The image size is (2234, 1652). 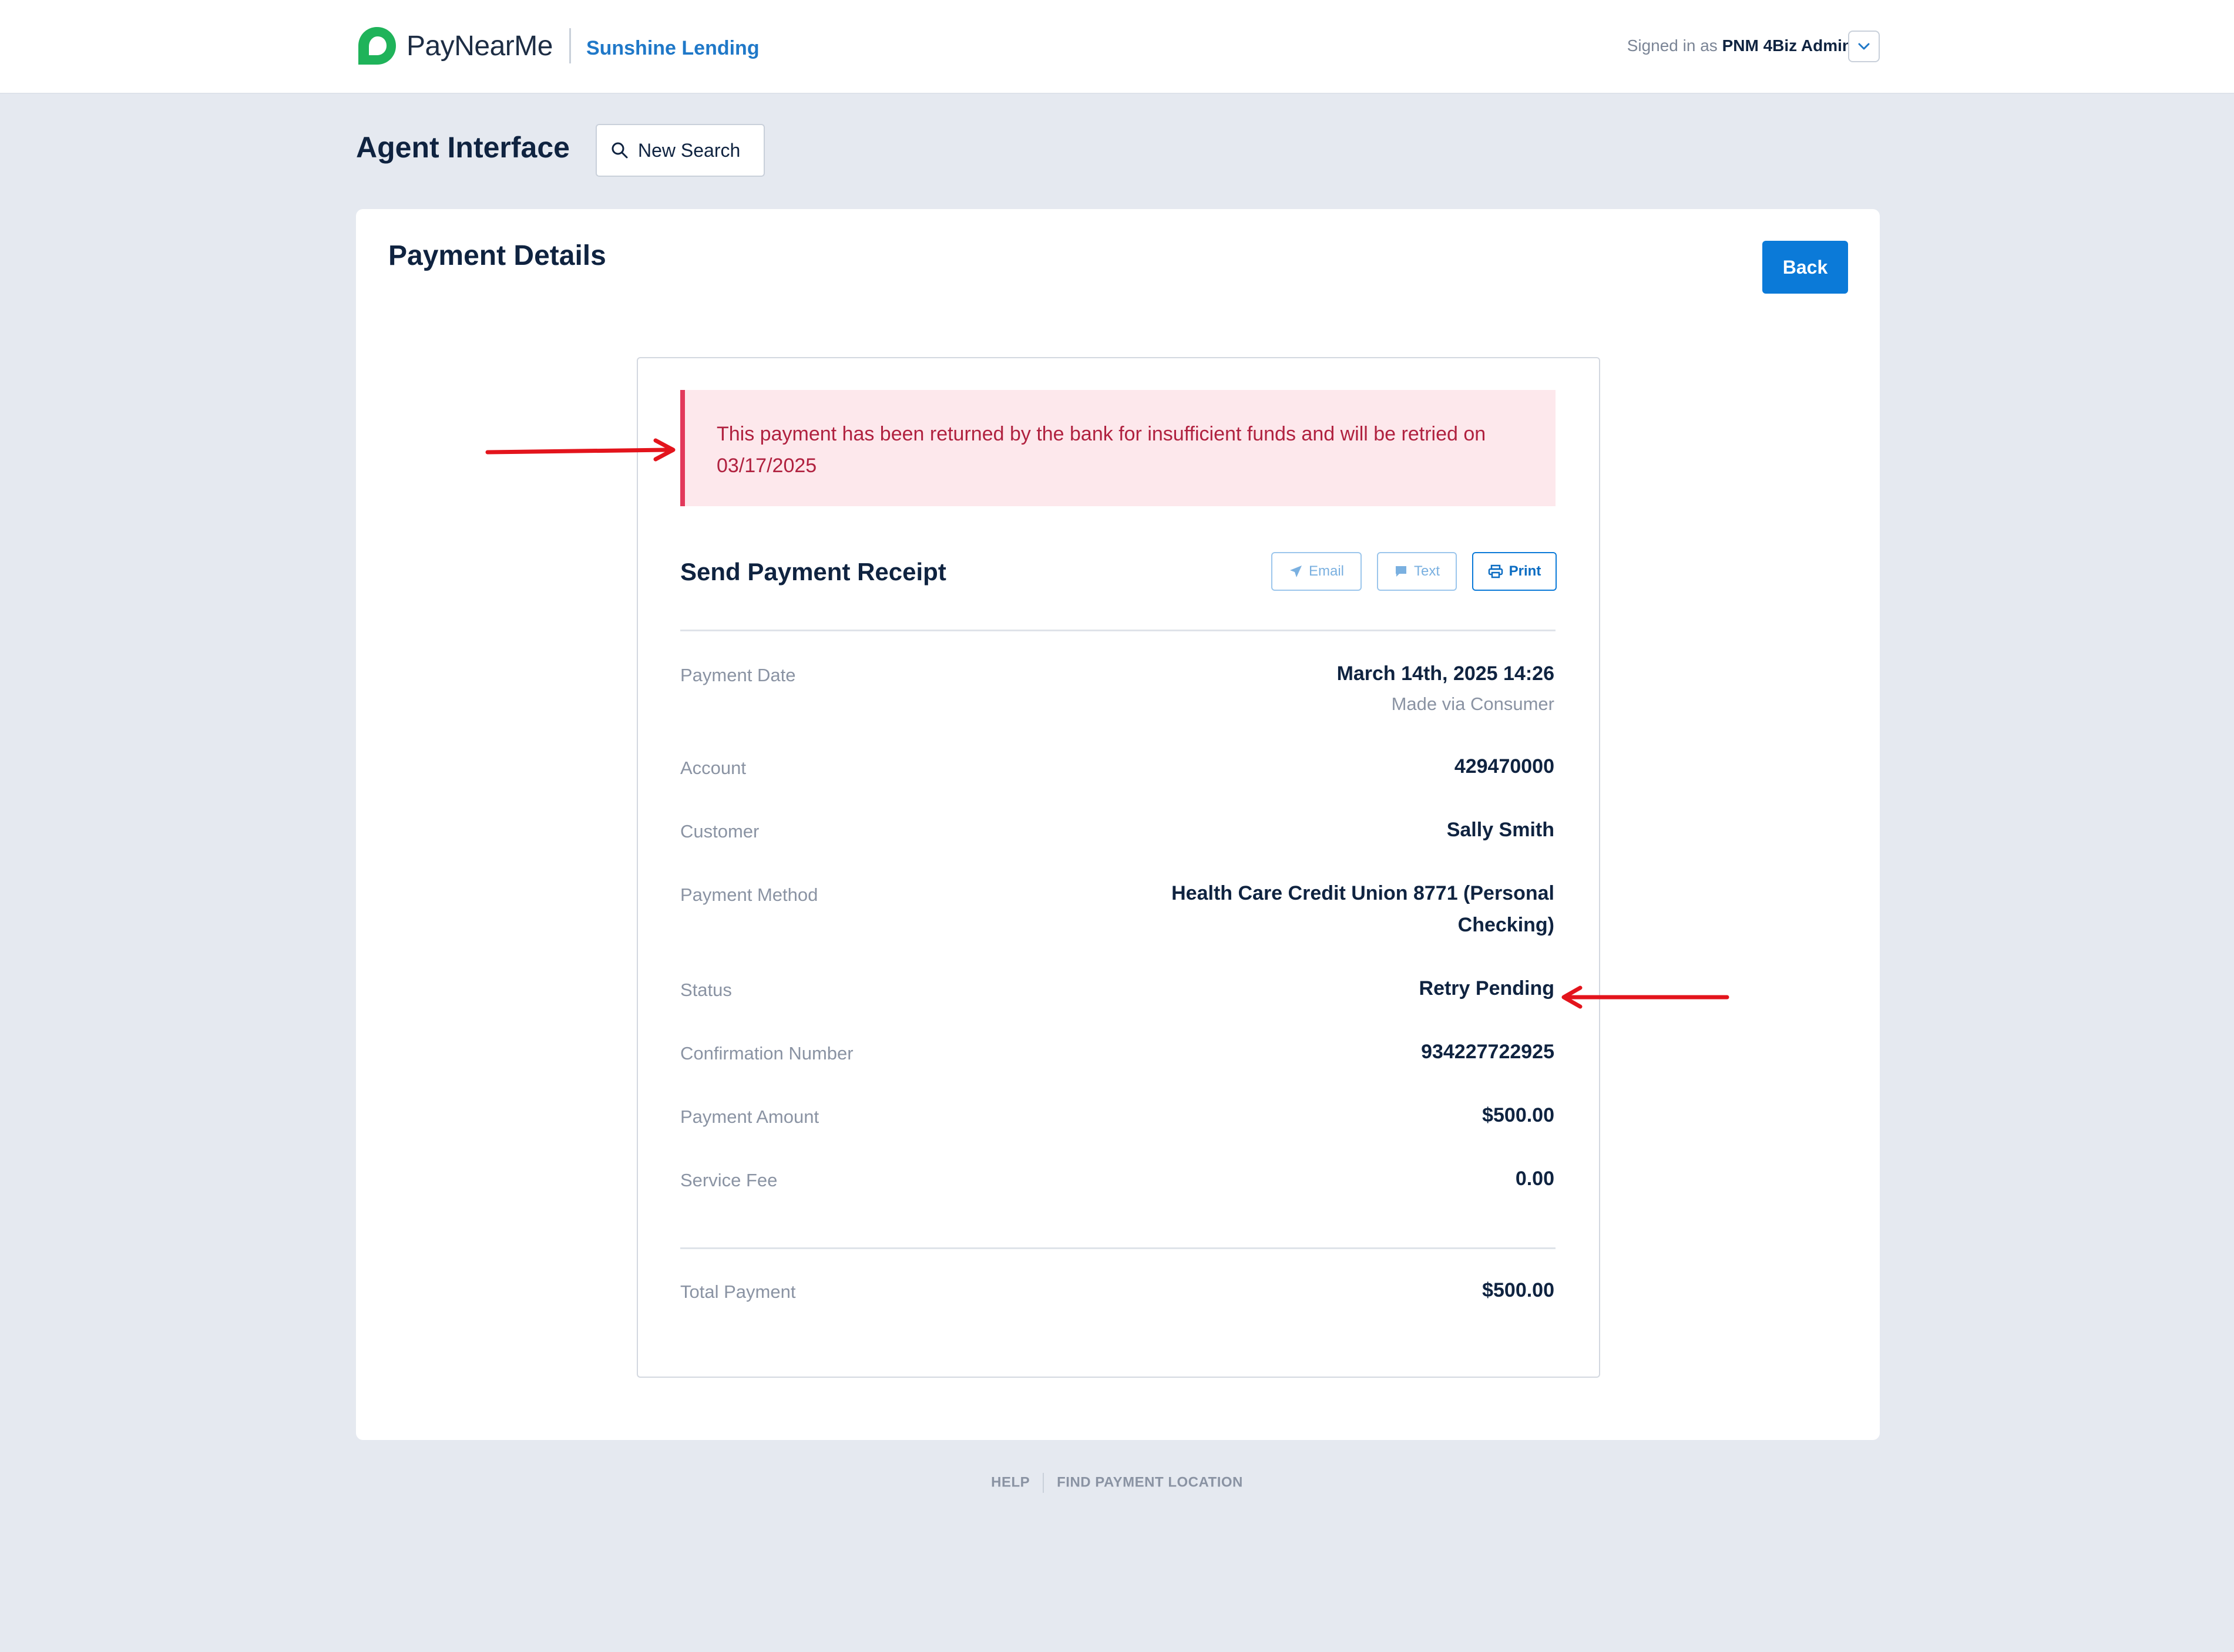 What do you see at coordinates (749, 895) in the screenshot?
I see `payment-method-label: Payment Method` at bounding box center [749, 895].